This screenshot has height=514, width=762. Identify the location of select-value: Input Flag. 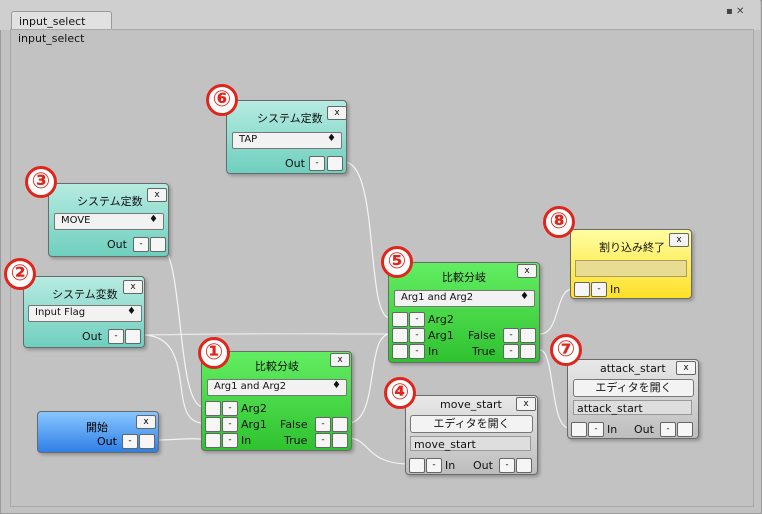
(60, 312).